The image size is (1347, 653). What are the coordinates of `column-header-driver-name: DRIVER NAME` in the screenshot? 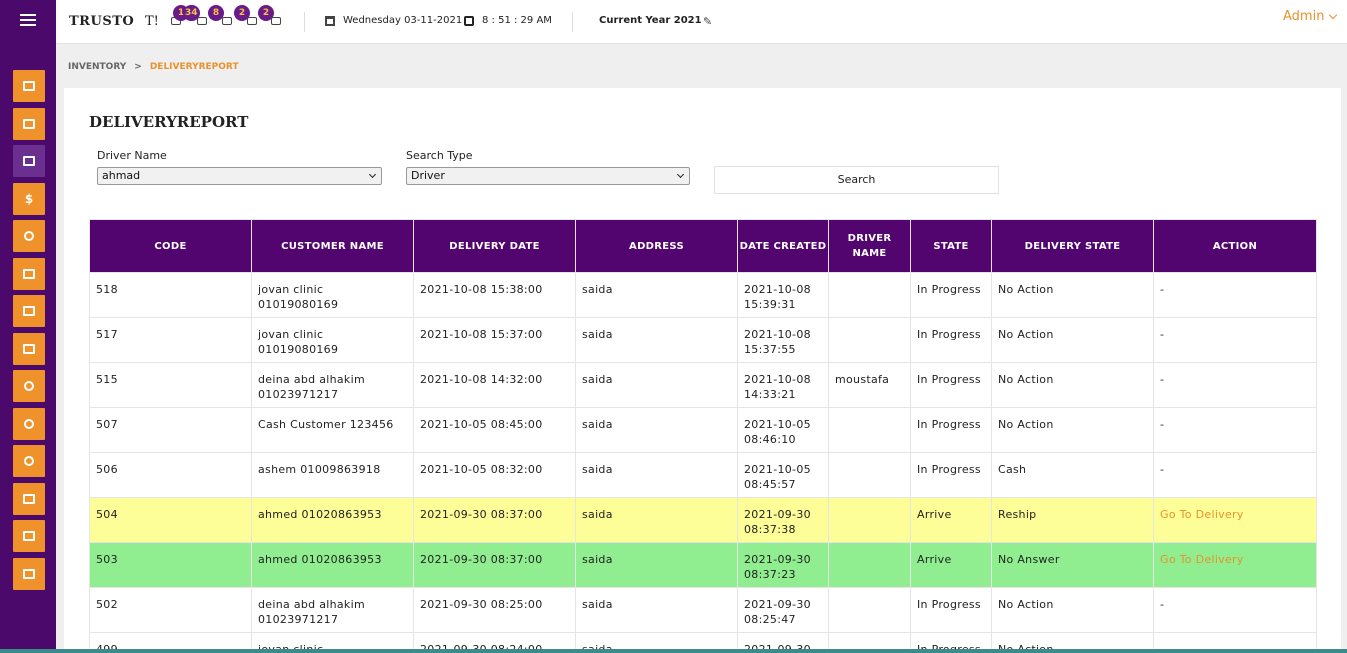 It's located at (869, 246).